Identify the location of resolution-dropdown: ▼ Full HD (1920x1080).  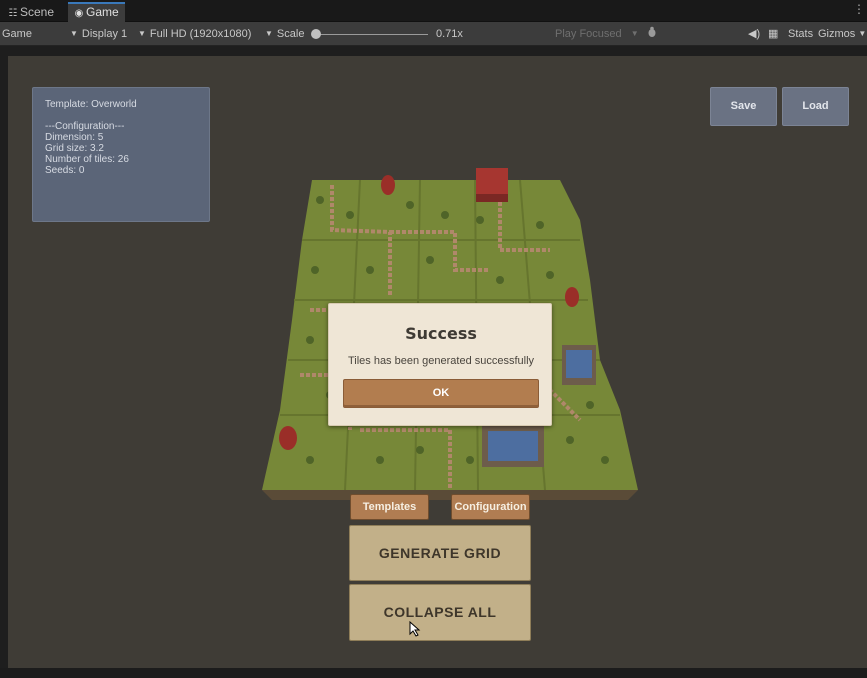
(194, 34).